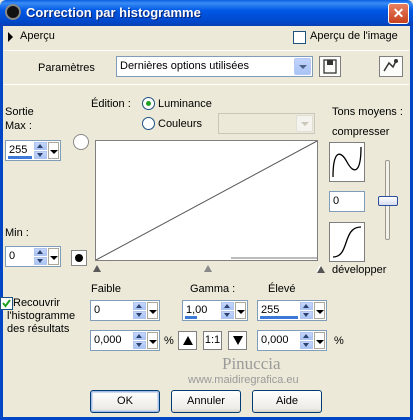 The height and width of the screenshot is (420, 413). I want to click on radio-dot, so click(148, 103).